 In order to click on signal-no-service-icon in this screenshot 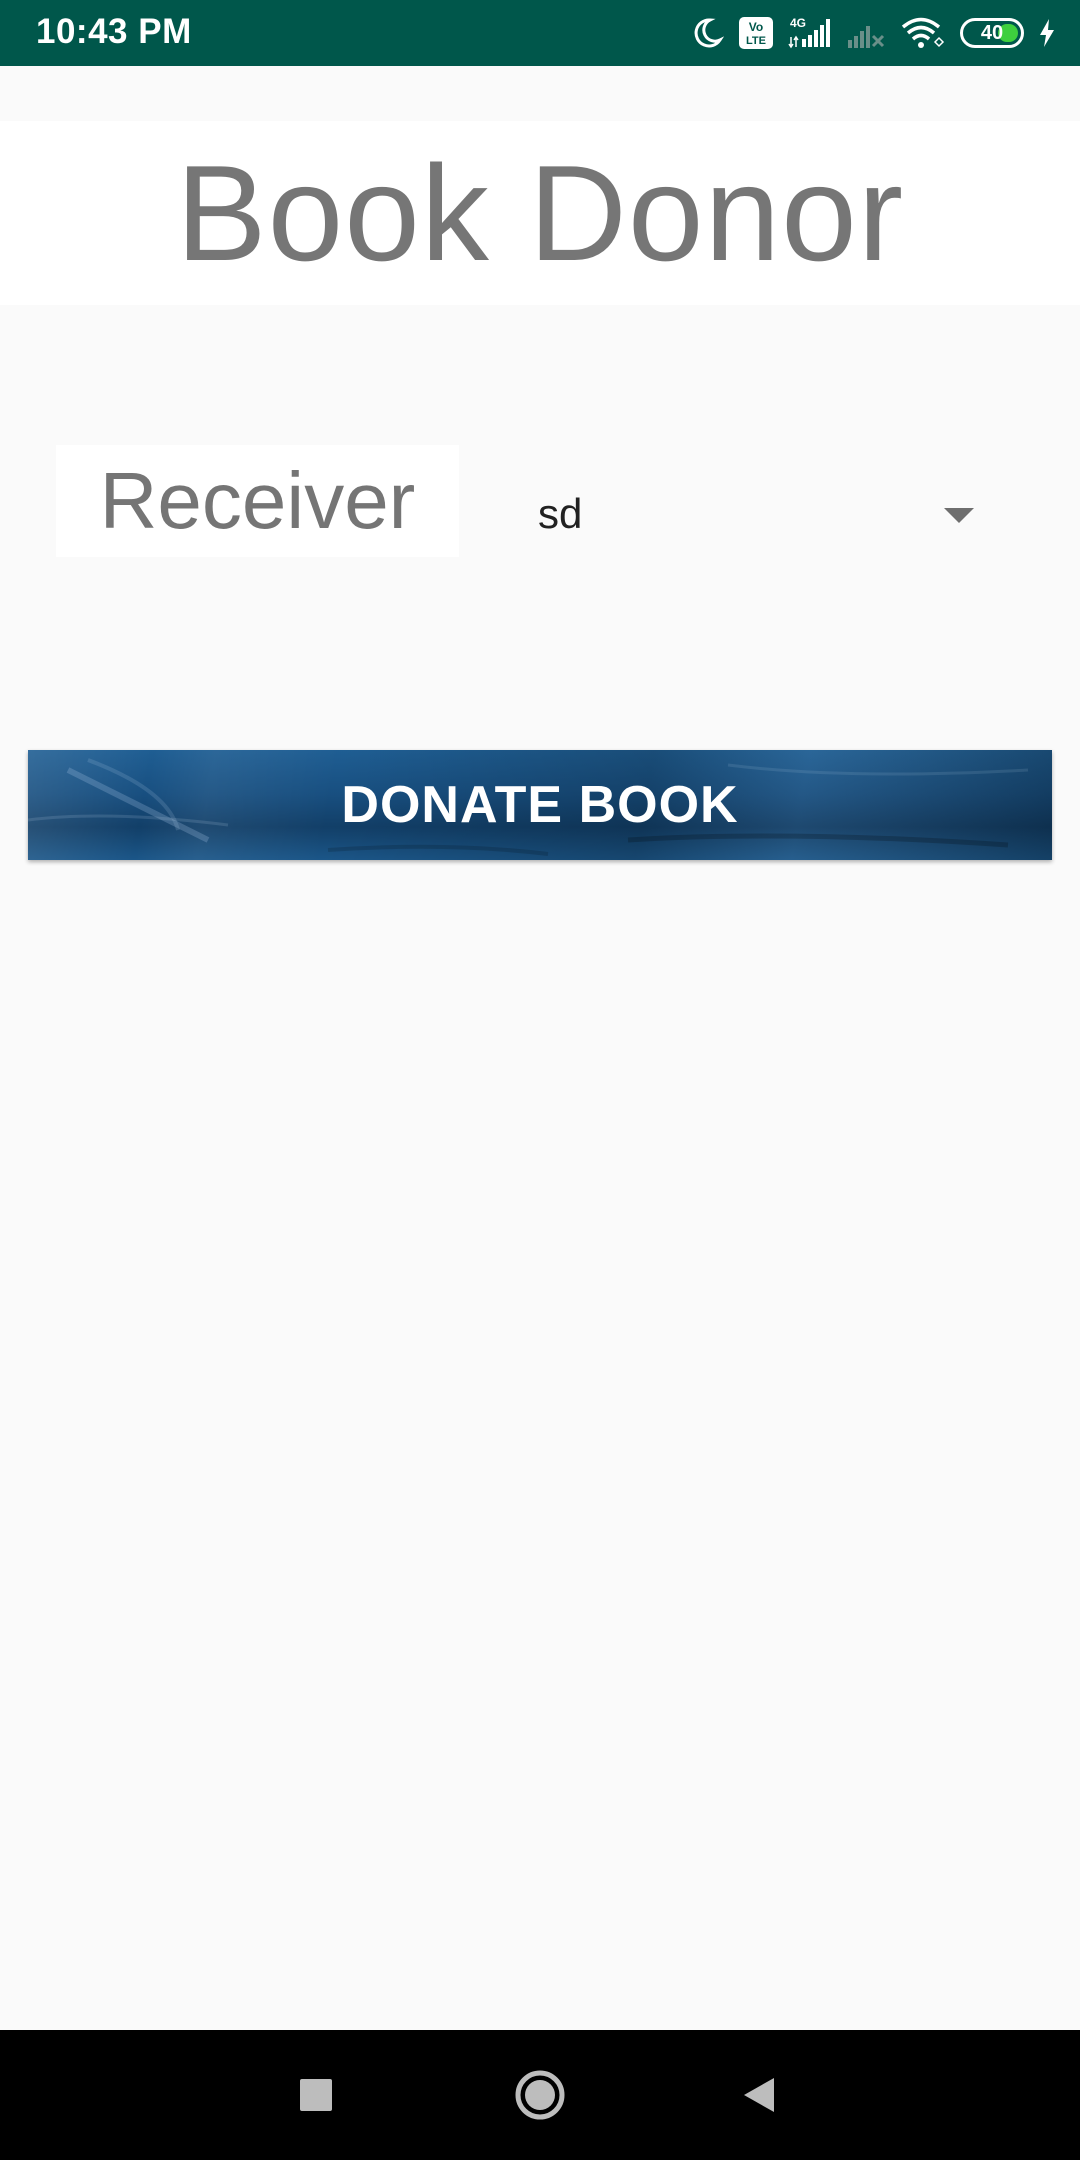, I will do `click(866, 33)`.